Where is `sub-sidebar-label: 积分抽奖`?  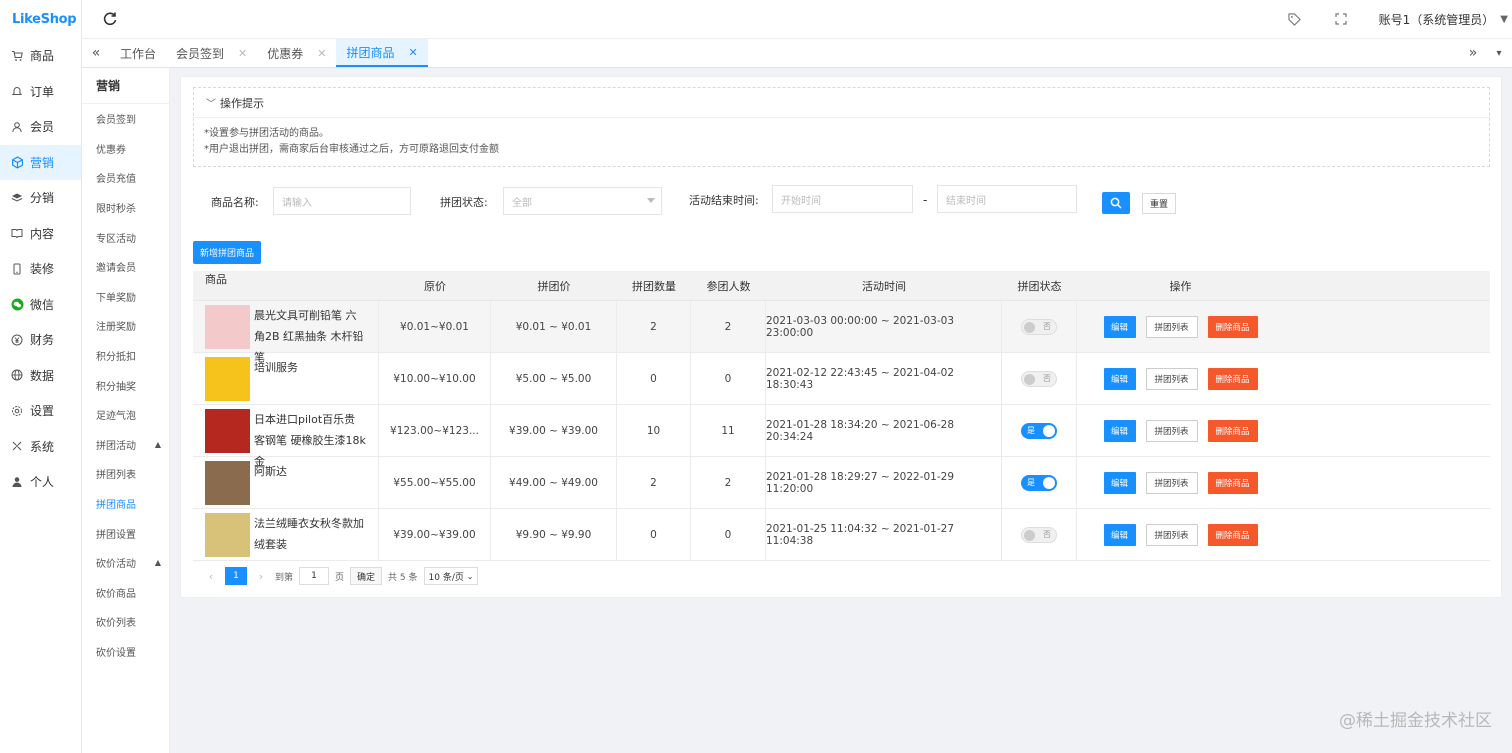 sub-sidebar-label: 积分抽奖 is located at coordinates (116, 387).